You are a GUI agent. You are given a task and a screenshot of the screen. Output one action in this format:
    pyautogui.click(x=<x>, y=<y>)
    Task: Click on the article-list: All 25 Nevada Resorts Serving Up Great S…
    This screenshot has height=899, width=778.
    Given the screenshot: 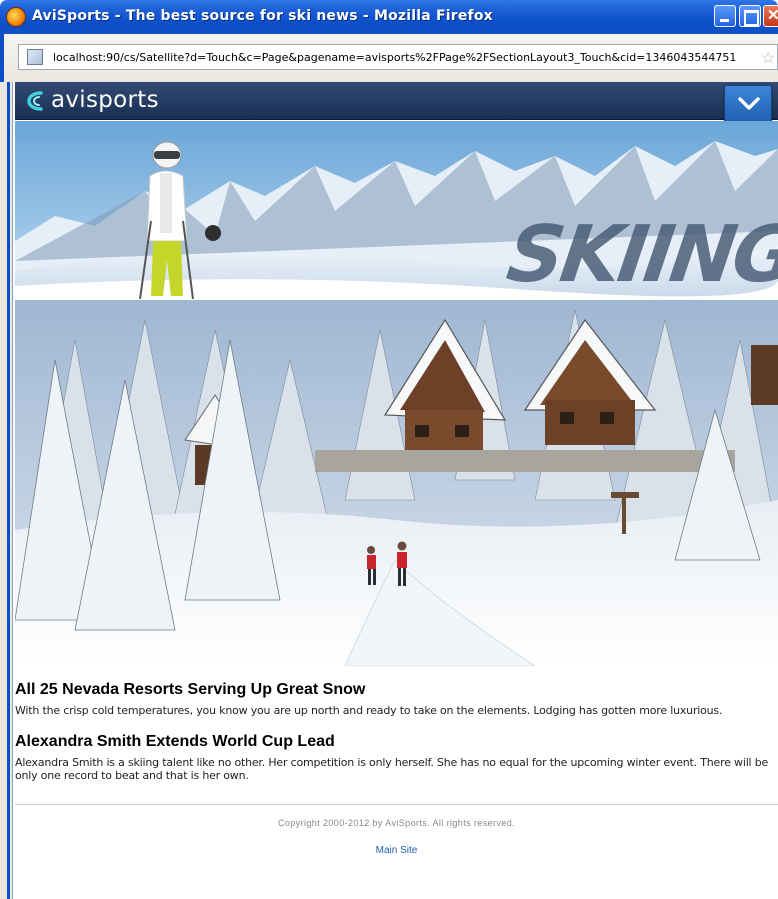 What is the action you would take?
    pyautogui.click(x=396, y=724)
    